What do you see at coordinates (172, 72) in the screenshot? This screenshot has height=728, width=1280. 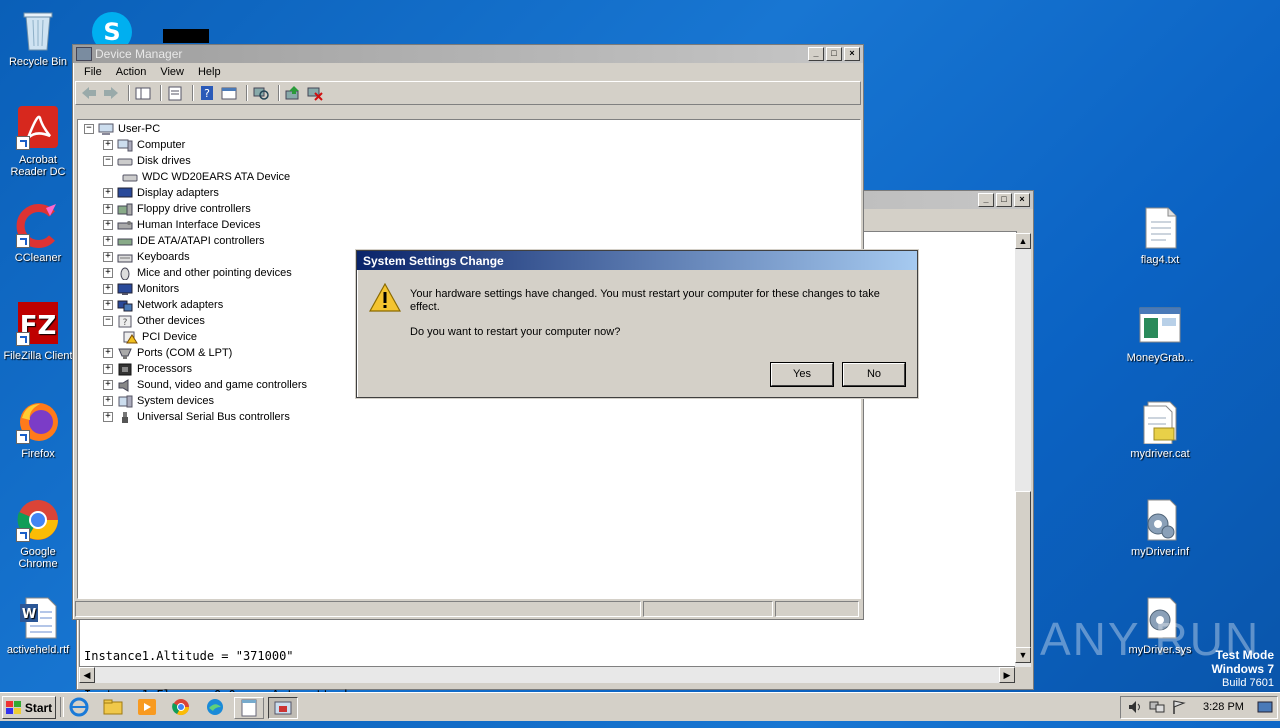 I see `menu-view: View` at bounding box center [172, 72].